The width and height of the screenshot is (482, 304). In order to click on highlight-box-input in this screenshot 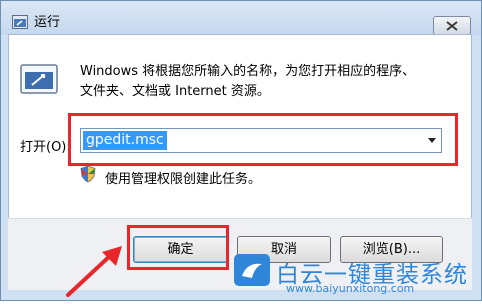, I will do `click(263, 139)`.